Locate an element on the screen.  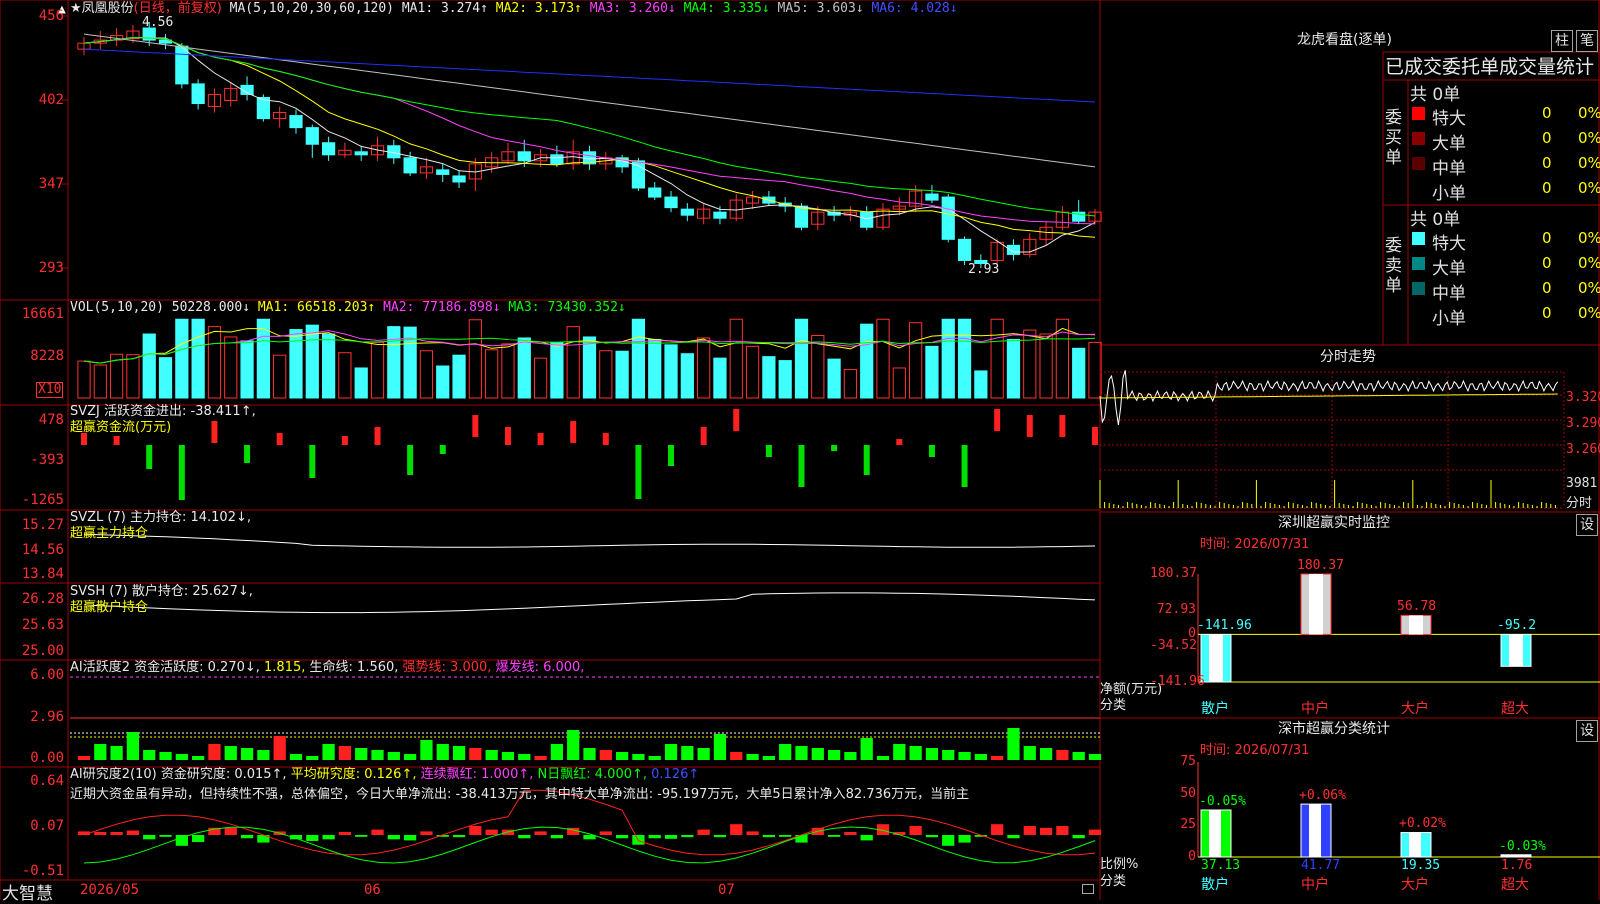
svzl-label: SVZL (7) 主力持仓: 14.102↓, is located at coordinates (160, 517).